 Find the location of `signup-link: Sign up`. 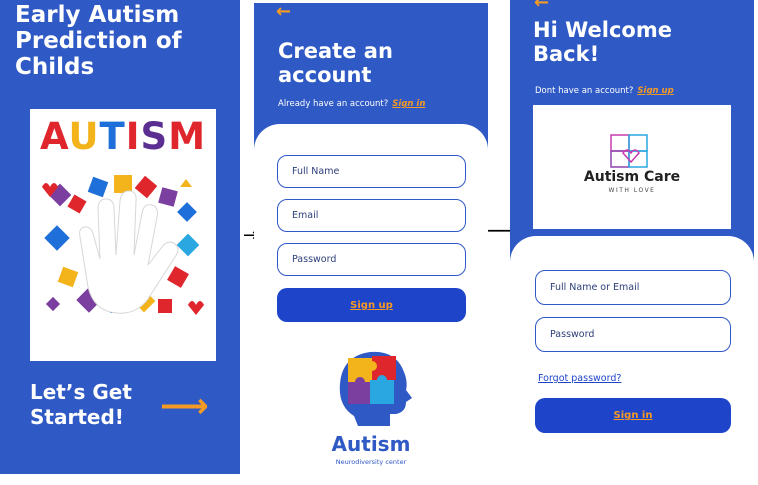

signup-link: Sign up is located at coordinates (655, 91).